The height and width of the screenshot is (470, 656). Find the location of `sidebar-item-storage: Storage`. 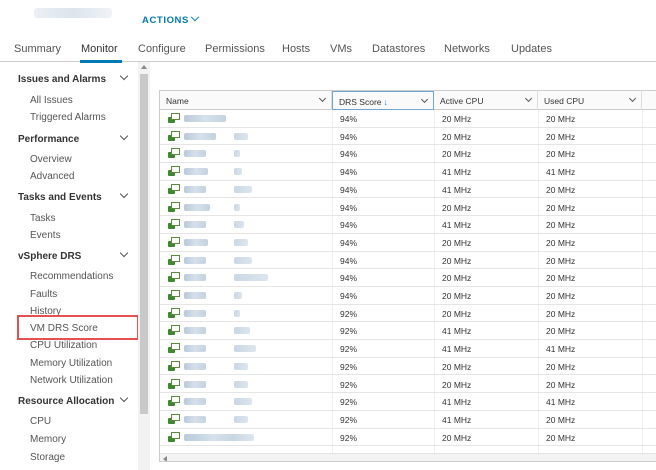

sidebar-item-storage: Storage is located at coordinates (47, 457).